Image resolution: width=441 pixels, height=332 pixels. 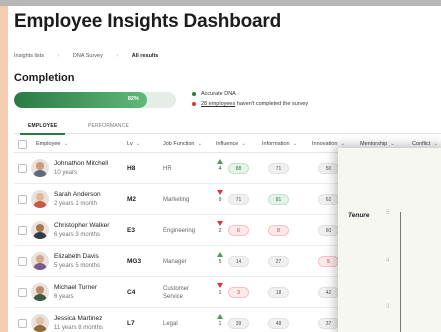 I want to click on breadcrumb-all-results: All results, so click(x=145, y=56).